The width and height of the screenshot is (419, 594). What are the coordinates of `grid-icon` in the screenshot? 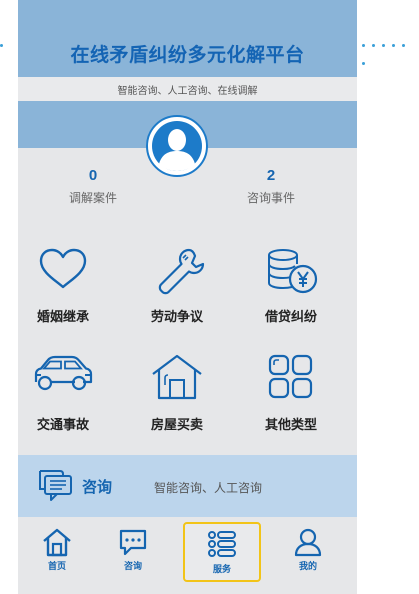 It's located at (290, 376).